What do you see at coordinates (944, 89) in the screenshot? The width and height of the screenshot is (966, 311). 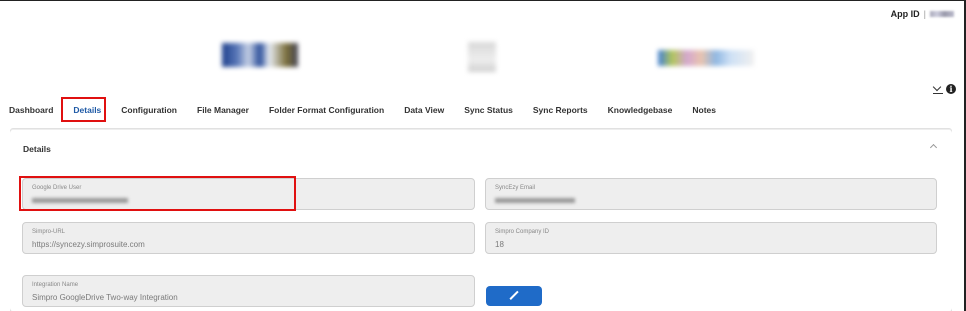 I see `header-tools: i` at bounding box center [944, 89].